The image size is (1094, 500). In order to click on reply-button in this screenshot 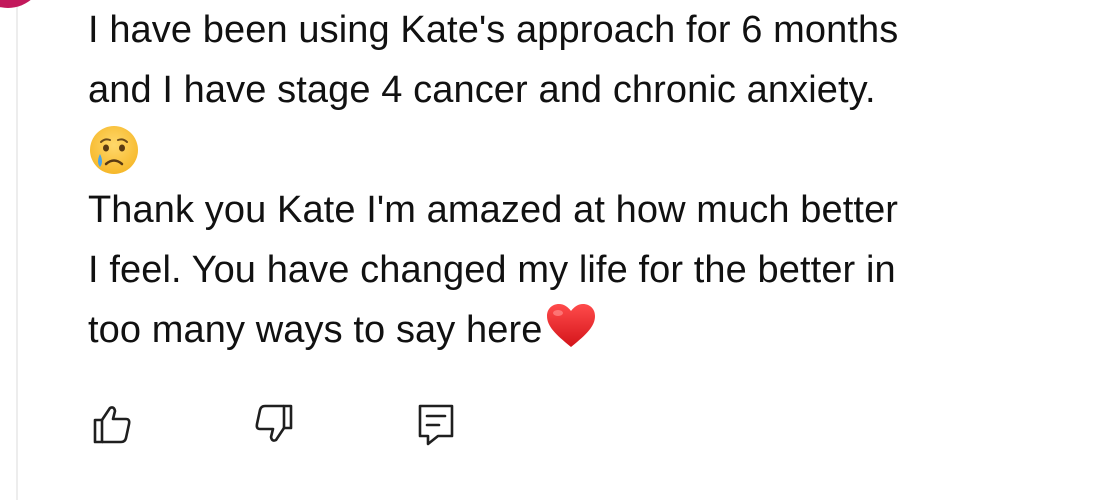, I will do `click(436, 424)`.